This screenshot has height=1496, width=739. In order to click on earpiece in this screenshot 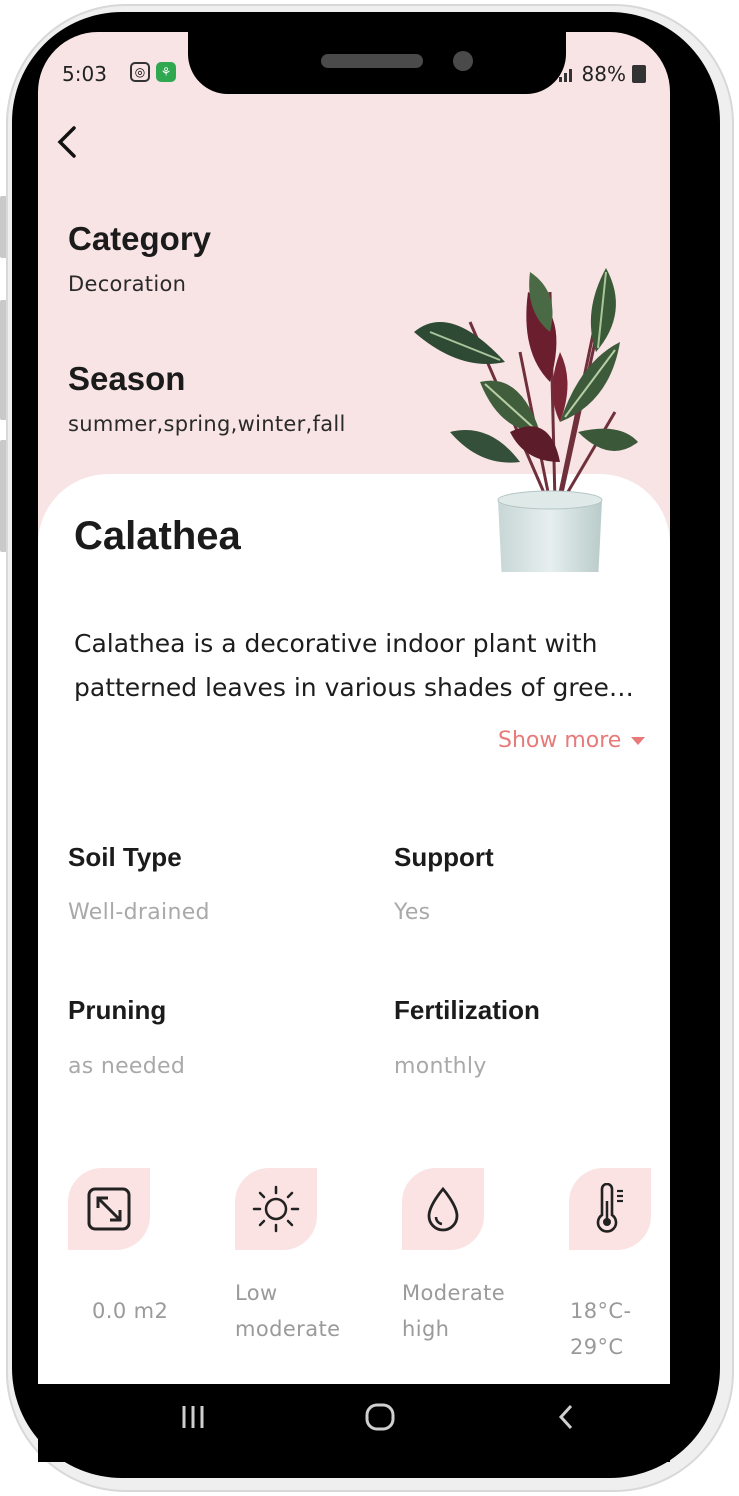, I will do `click(372, 61)`.